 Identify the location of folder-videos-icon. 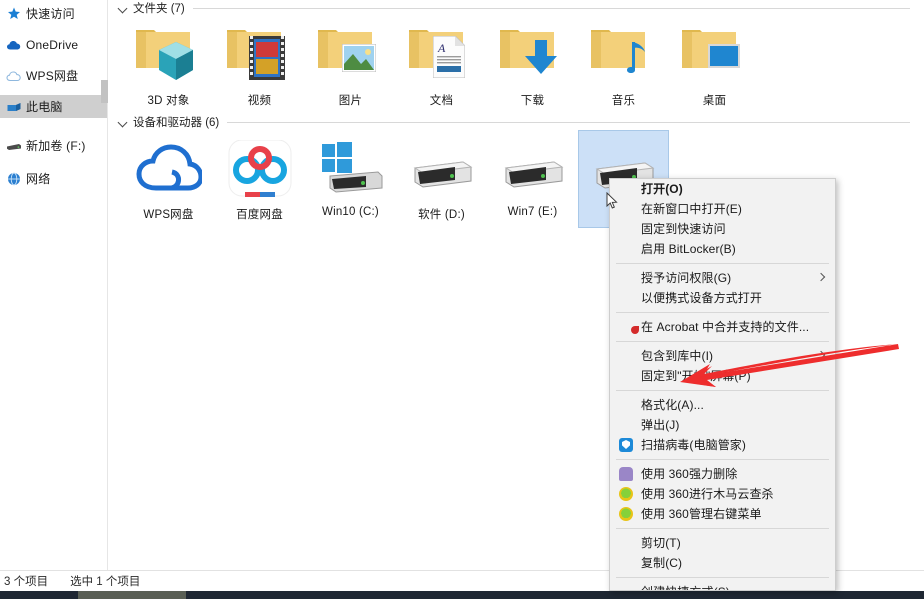
(260, 56).